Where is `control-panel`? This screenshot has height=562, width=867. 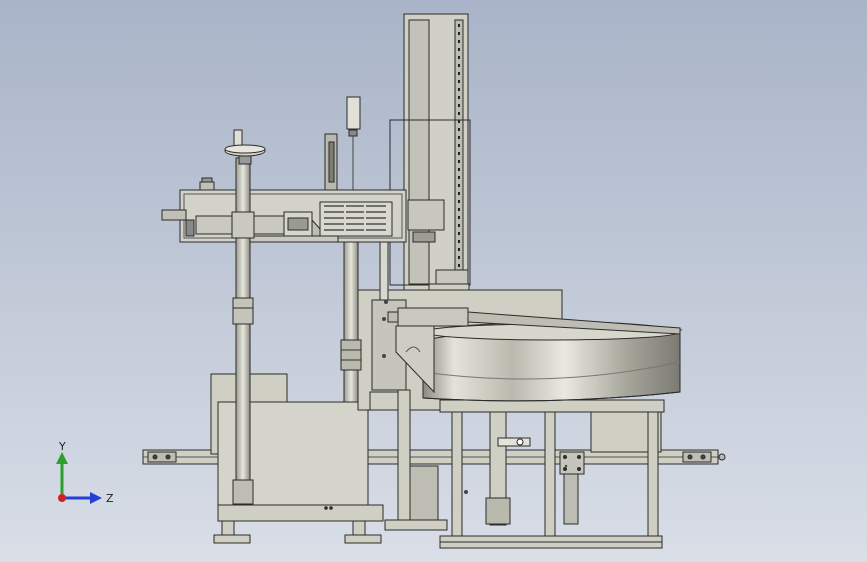
control-panel is located at coordinates (331, 162).